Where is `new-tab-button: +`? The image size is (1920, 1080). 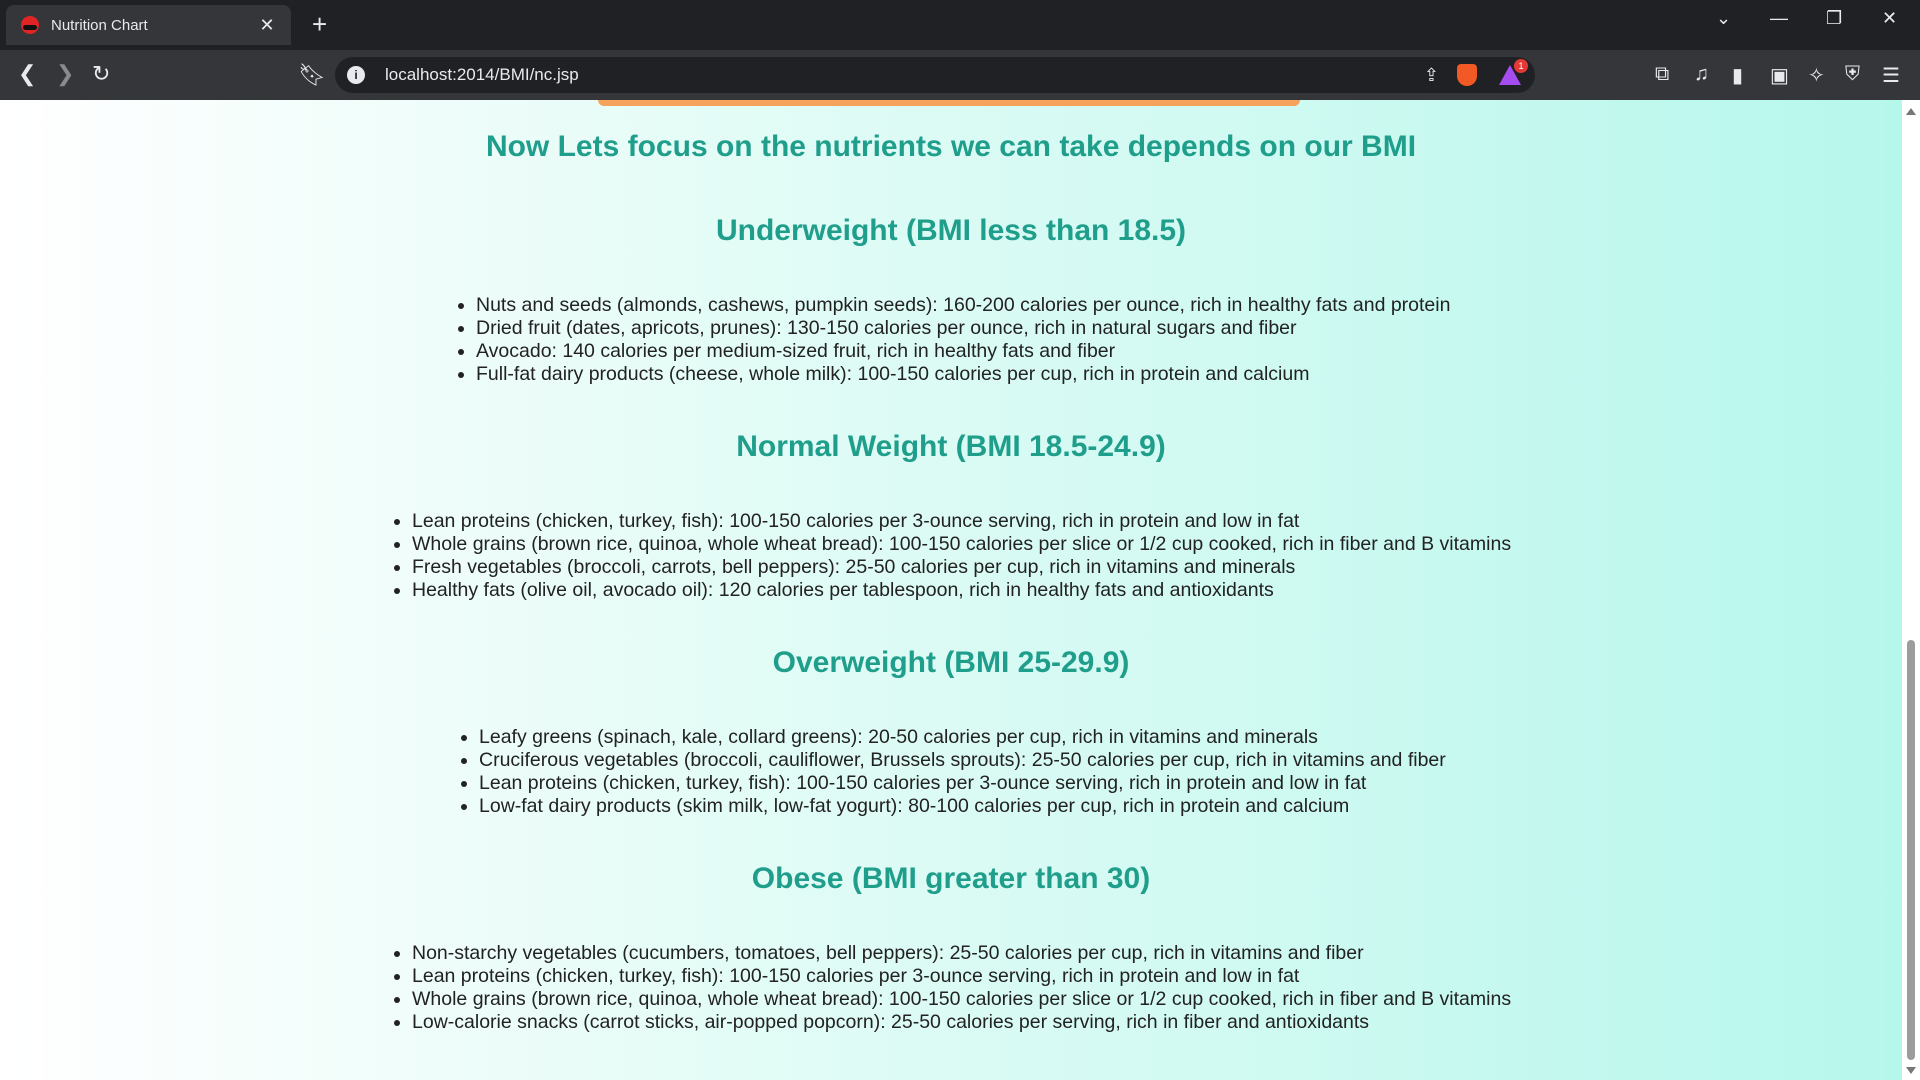
new-tab-button: + is located at coordinates (319, 24).